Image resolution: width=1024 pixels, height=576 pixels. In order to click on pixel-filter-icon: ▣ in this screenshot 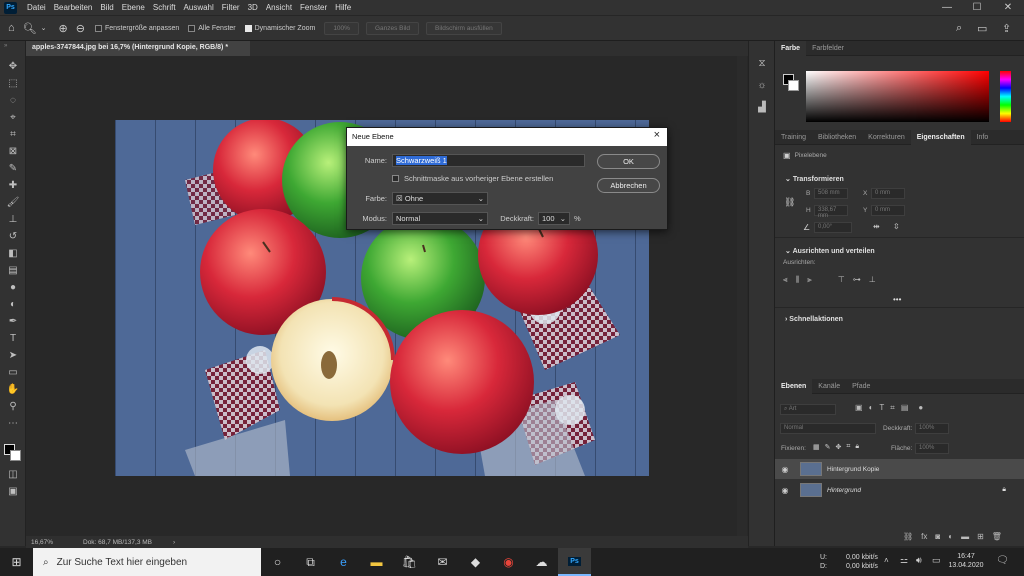, I will do `click(859, 408)`.